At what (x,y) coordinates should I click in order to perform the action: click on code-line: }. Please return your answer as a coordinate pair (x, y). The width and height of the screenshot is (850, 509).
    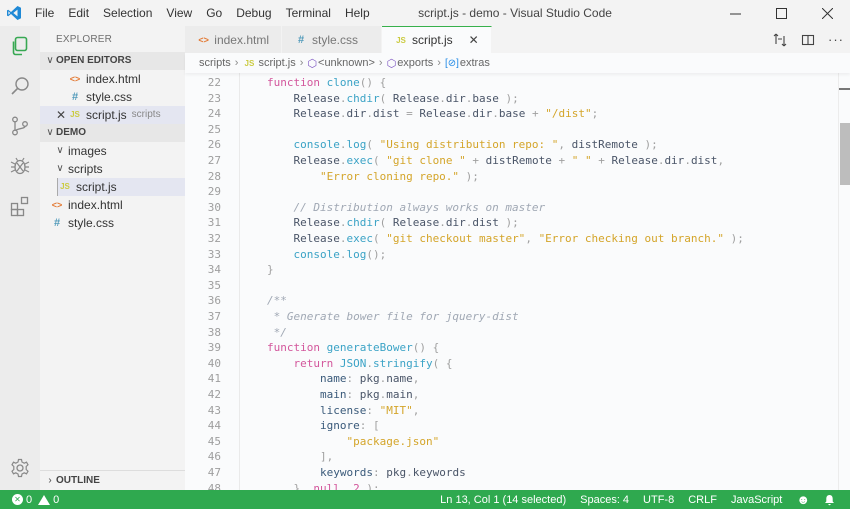
    Looking at the image, I should click on (270, 270).